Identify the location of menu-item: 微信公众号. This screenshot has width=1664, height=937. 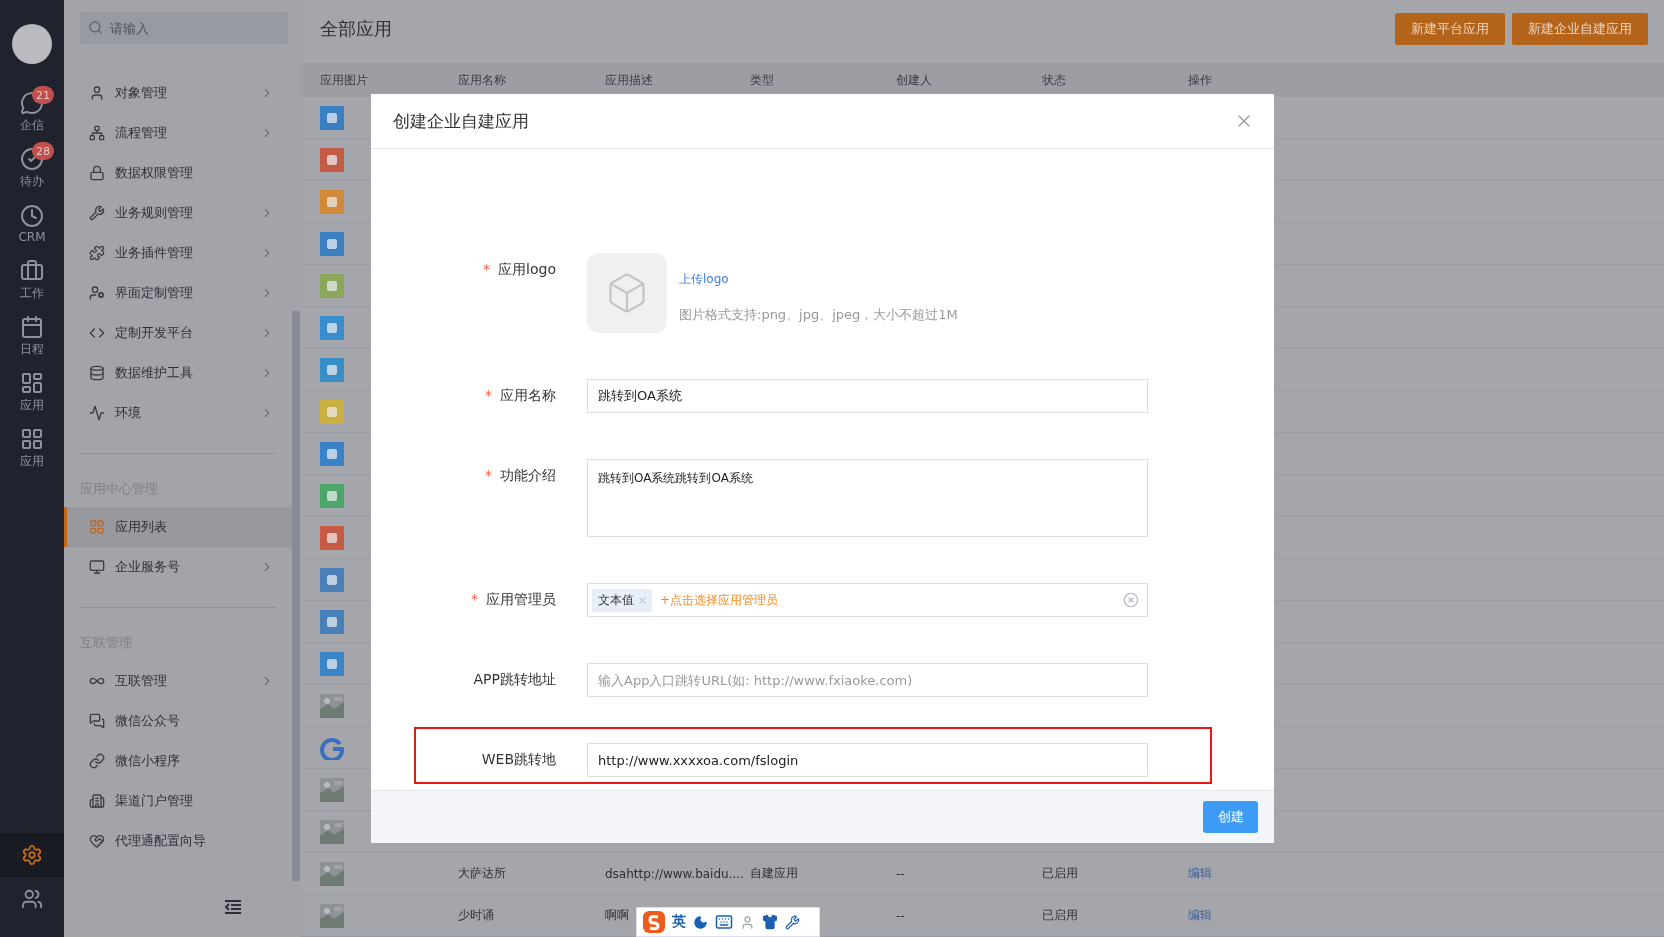
(178, 721).